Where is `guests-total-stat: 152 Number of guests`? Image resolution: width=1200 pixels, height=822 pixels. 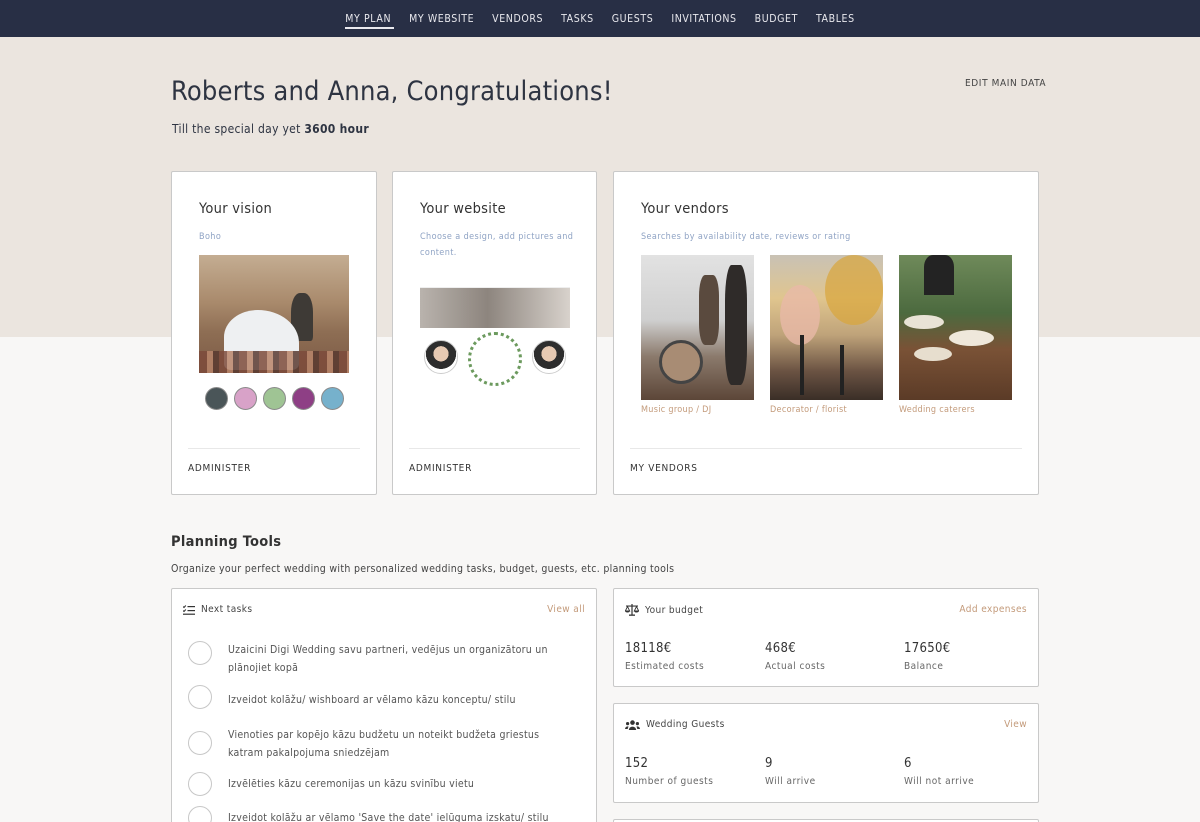 guests-total-stat: 152 Number of guests is located at coordinates (669, 771).